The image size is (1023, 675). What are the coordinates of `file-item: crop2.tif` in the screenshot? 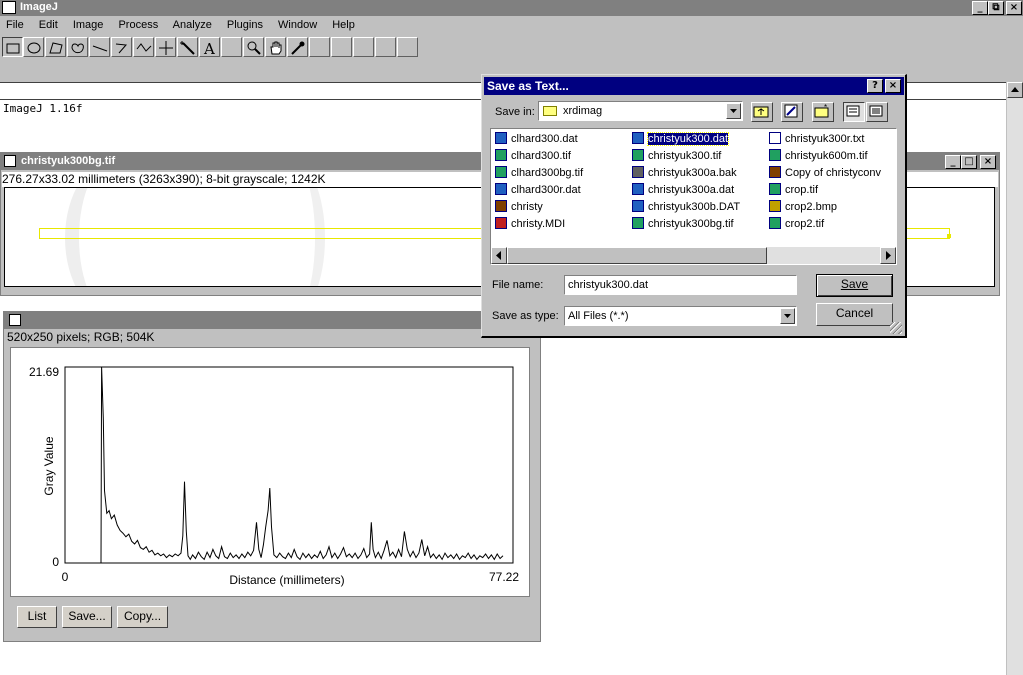 It's located at (796, 224).